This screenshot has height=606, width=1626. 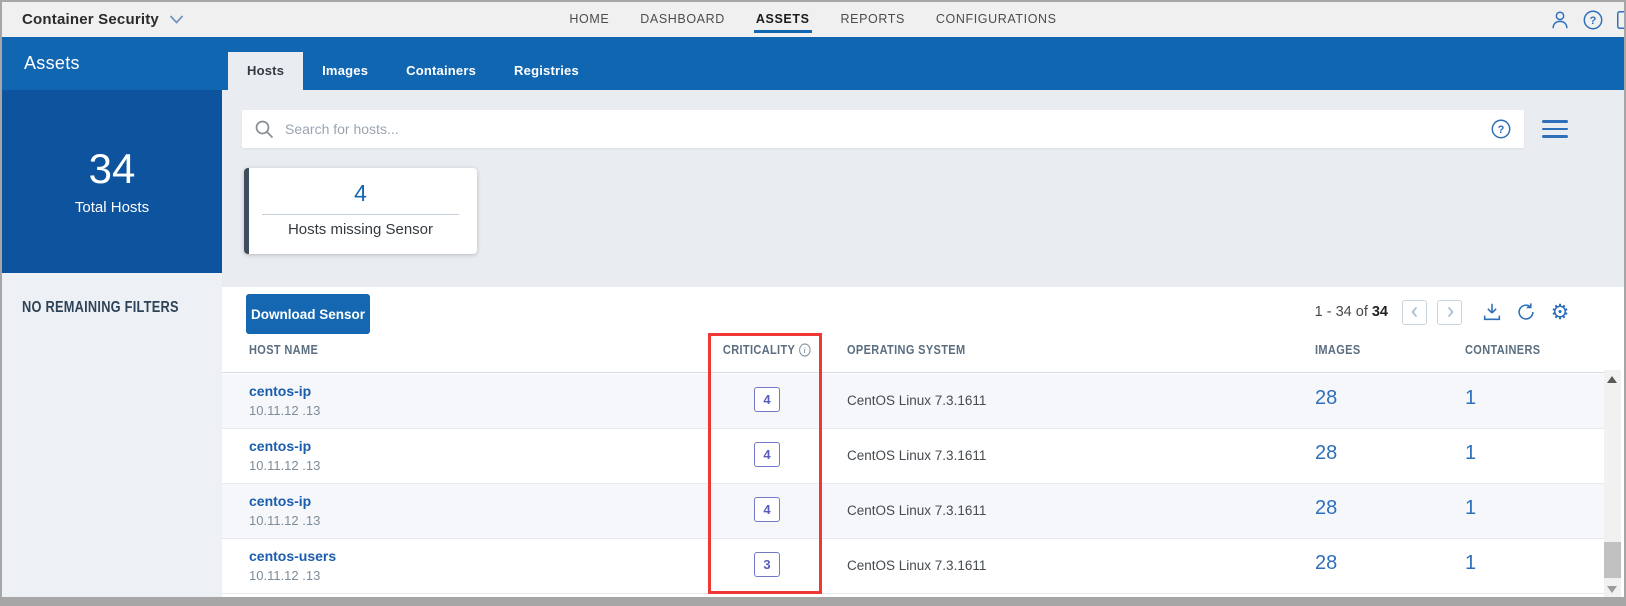 What do you see at coordinates (1555, 129) in the screenshot?
I see `menu-icon` at bounding box center [1555, 129].